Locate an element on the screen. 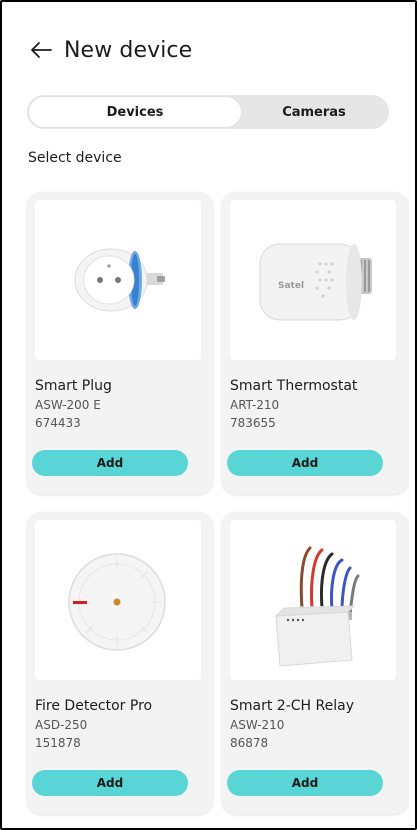  device-type-tabs: Devices Cameras is located at coordinates (208, 112).